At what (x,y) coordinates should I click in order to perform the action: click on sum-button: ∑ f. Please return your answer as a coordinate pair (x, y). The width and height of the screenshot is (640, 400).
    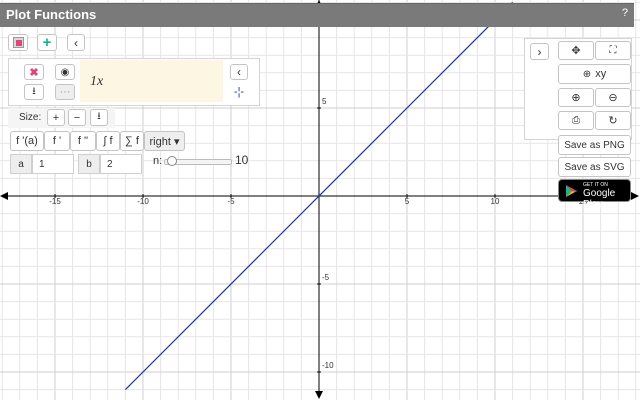
    Looking at the image, I should click on (132, 141).